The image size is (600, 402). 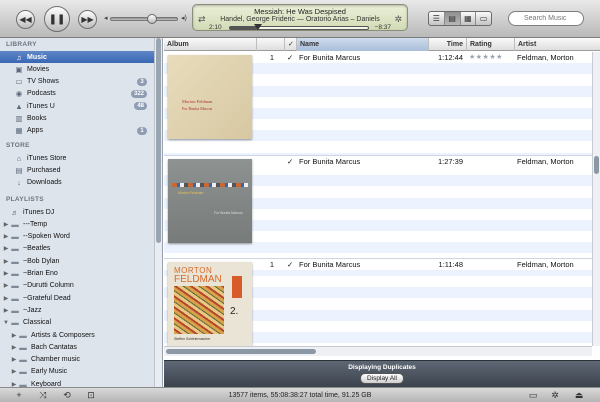 What do you see at coordinates (77, 158) in the screenshot?
I see `sidebar-item-itunes-store: ⌂ iTunes Store` at bounding box center [77, 158].